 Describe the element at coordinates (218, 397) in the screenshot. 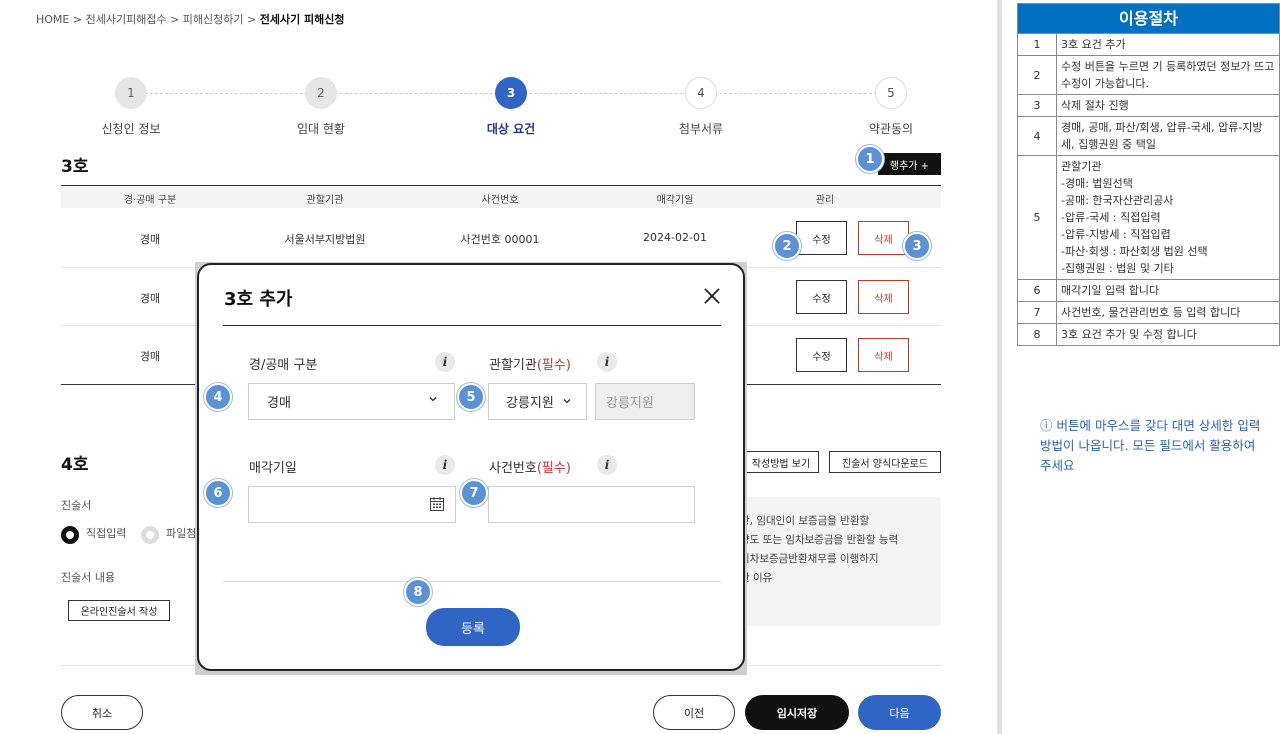

I see `badge-4: 4` at that location.